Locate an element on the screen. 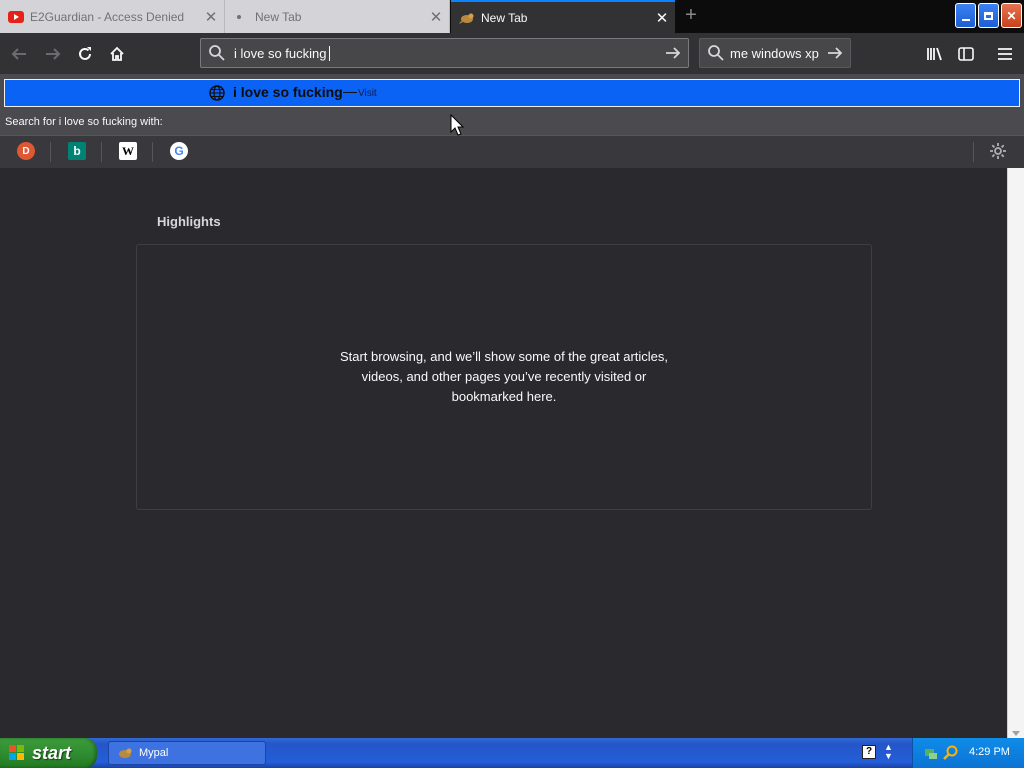  search-with-label: Search for i love so fucking with: is located at coordinates (84, 122).